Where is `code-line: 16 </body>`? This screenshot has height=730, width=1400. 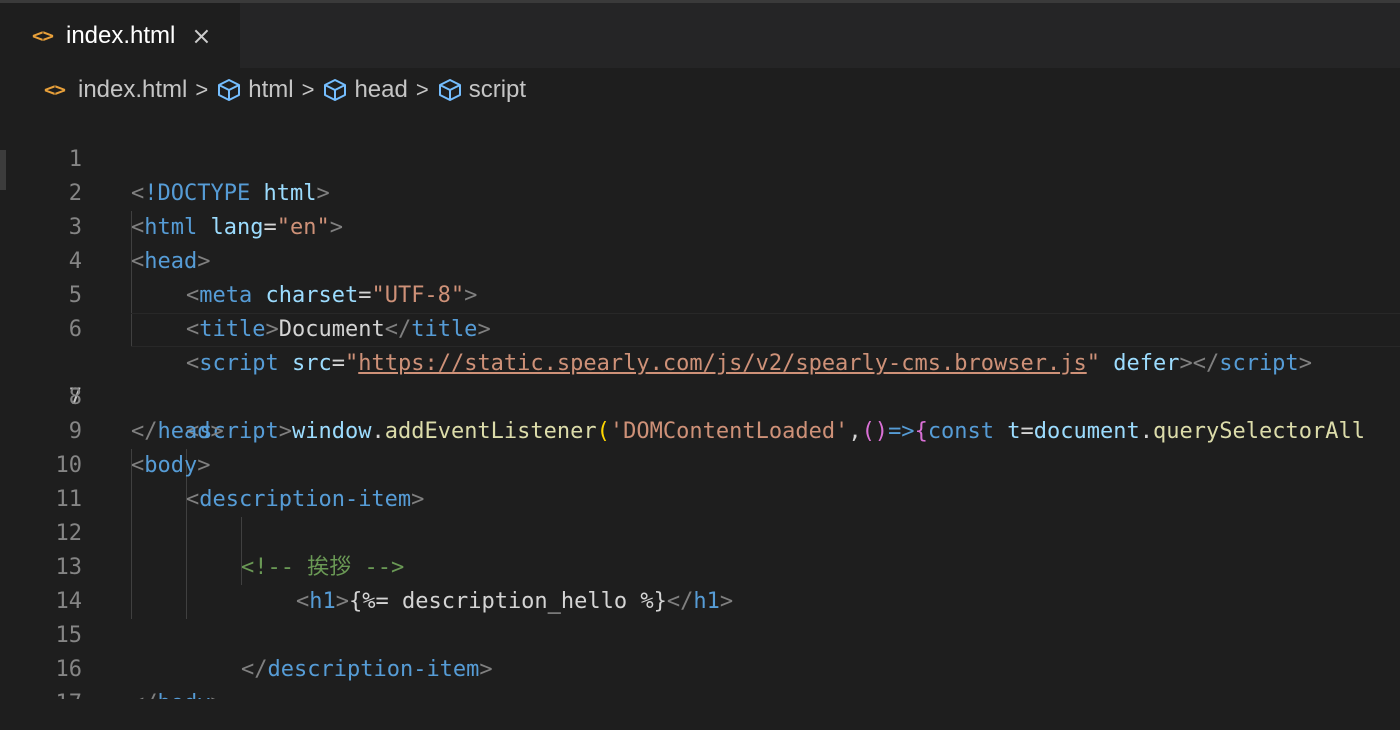 code-line: 16 </body> is located at coordinates (700, 659).